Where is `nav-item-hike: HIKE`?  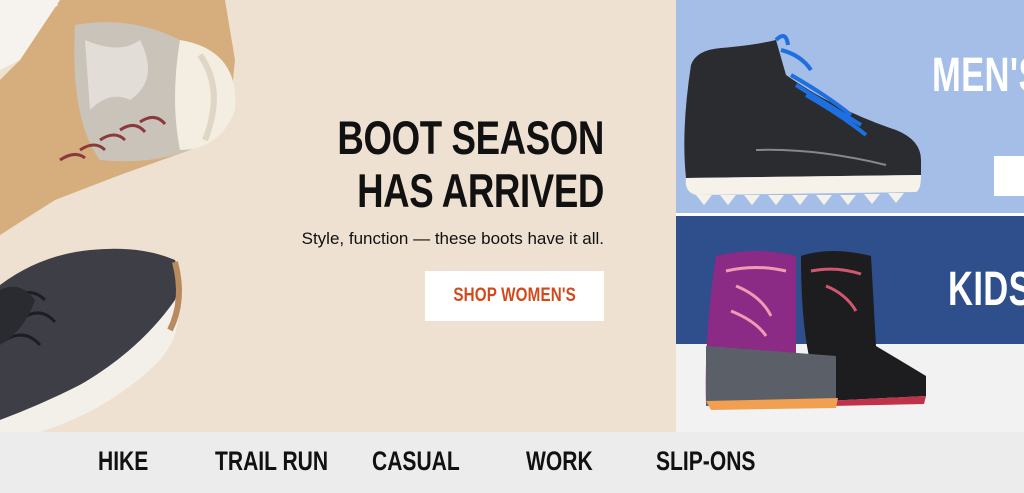
nav-item-hike: HIKE is located at coordinates (123, 461).